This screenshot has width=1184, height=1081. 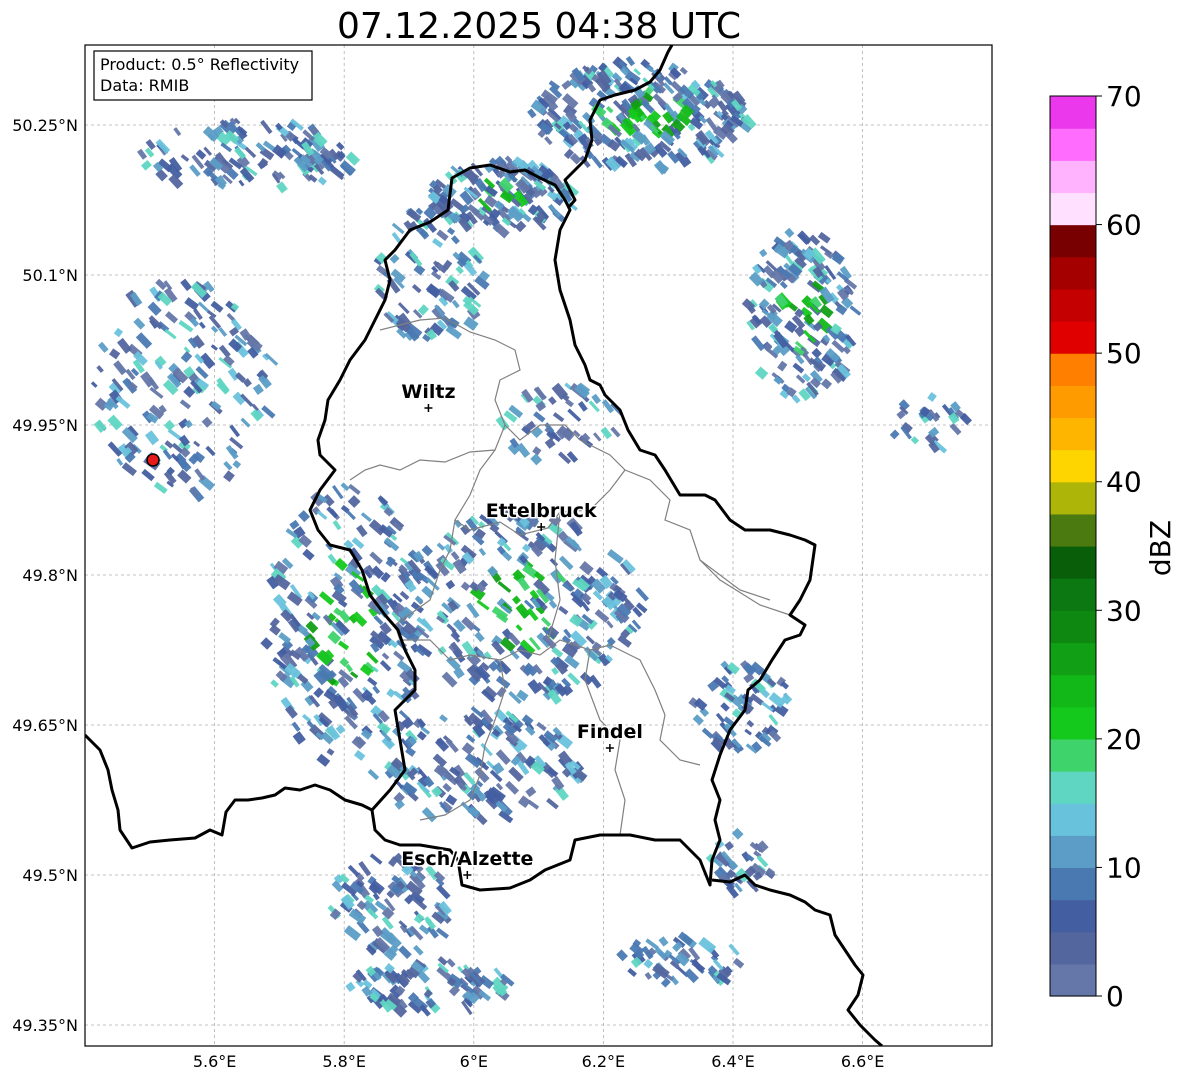 I want to click on city-label: Wiltz, so click(x=428, y=392).